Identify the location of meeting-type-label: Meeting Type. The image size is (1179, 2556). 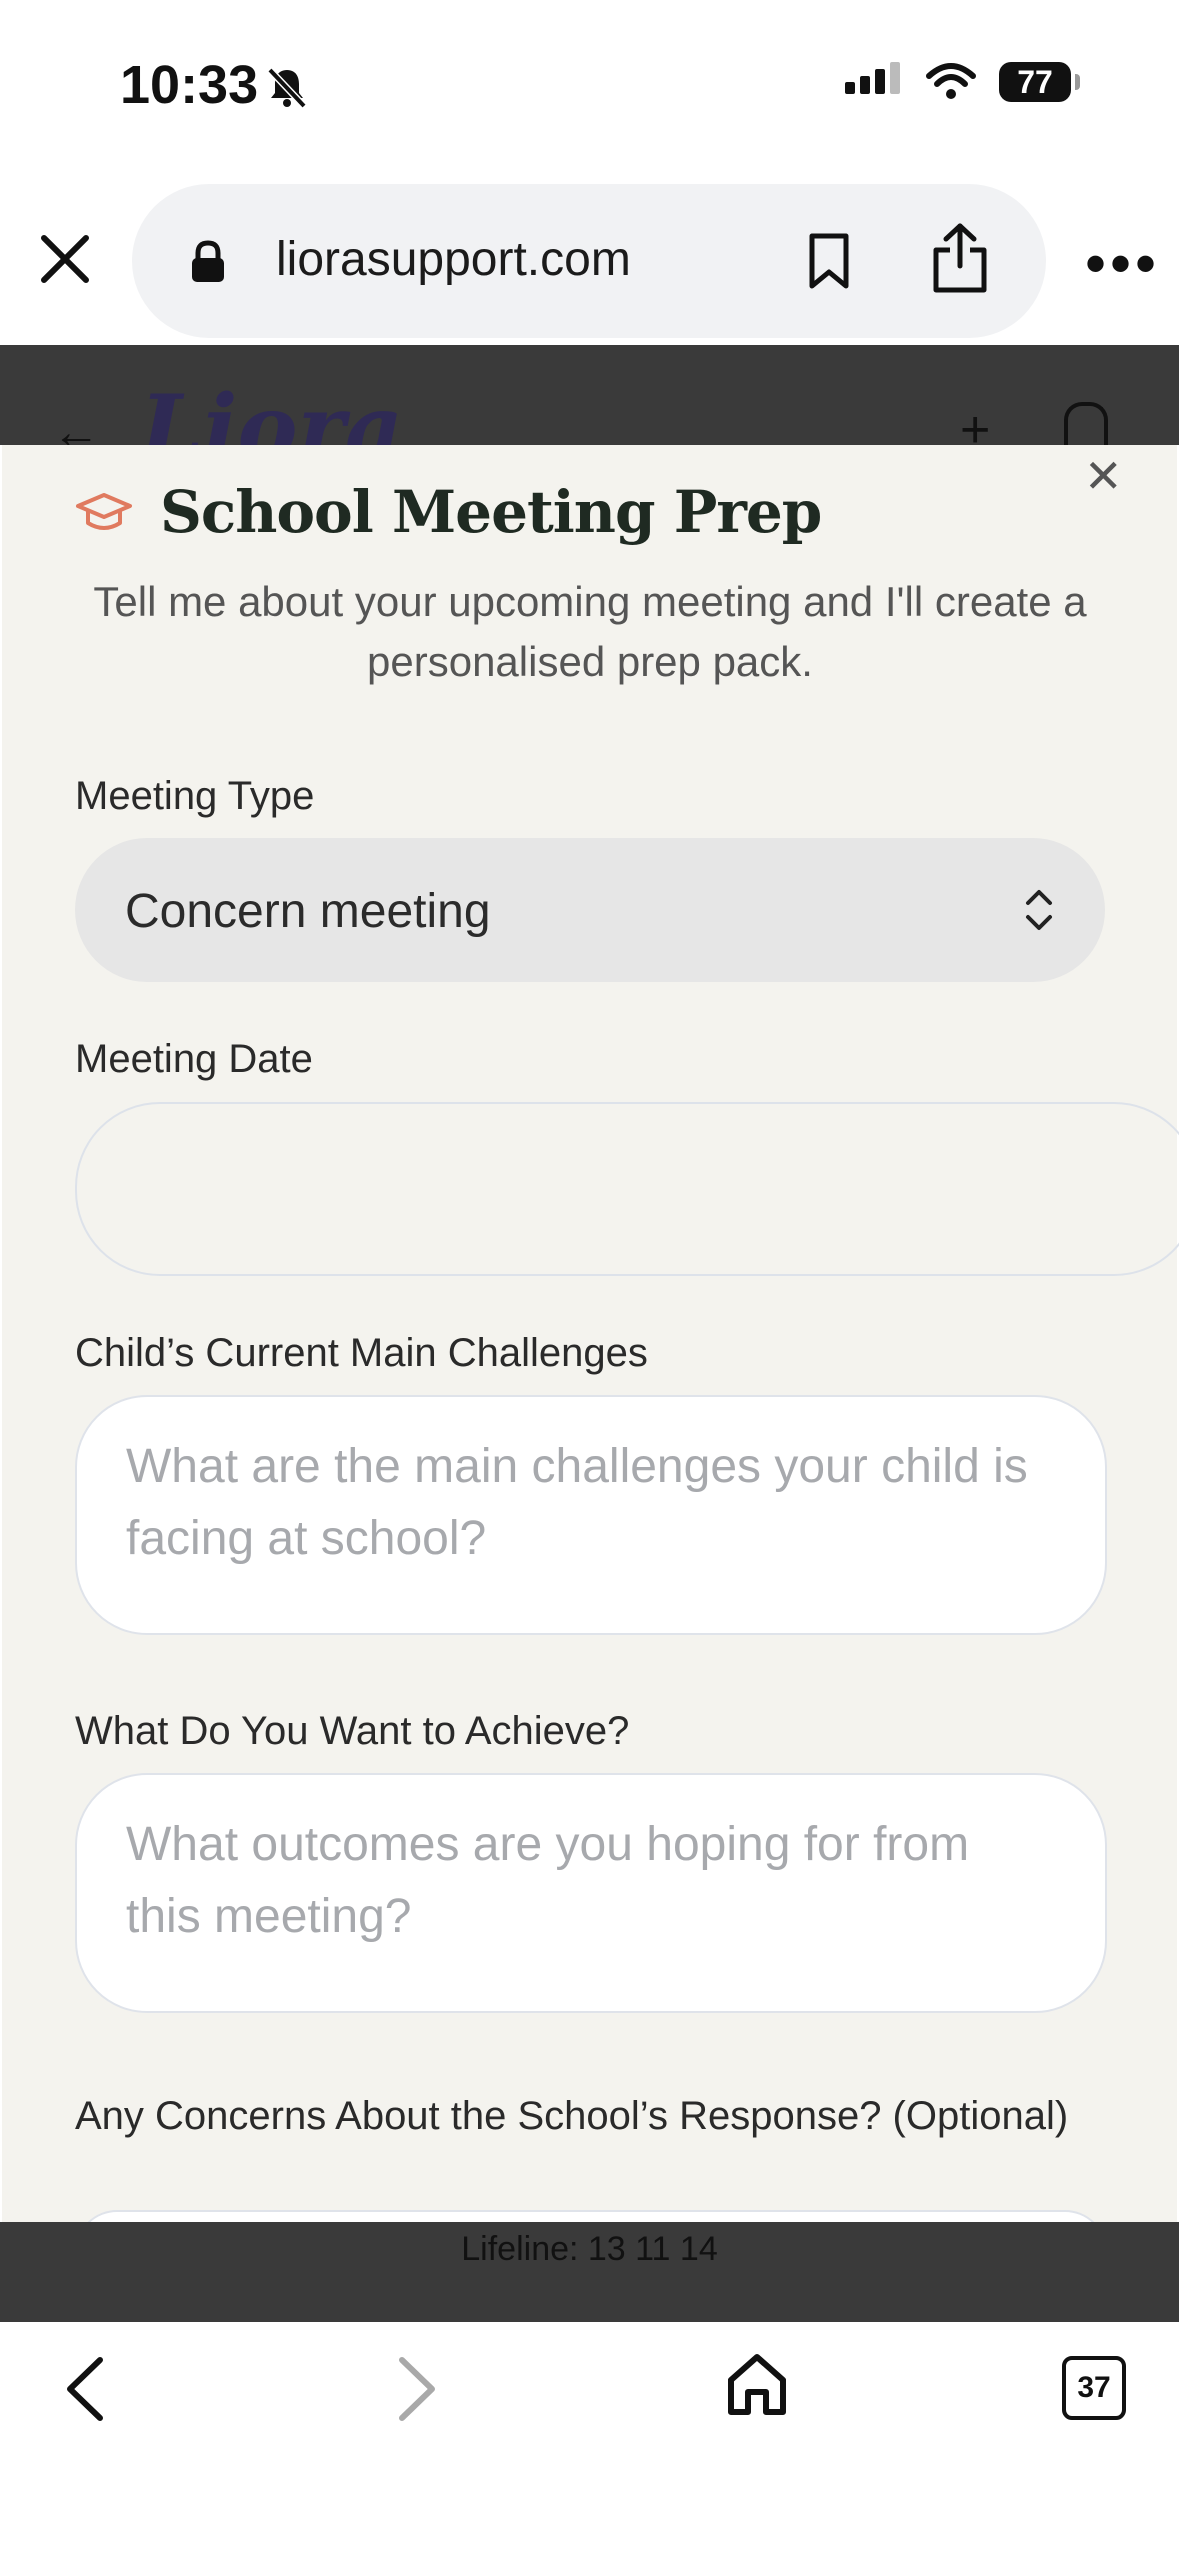
(195, 796).